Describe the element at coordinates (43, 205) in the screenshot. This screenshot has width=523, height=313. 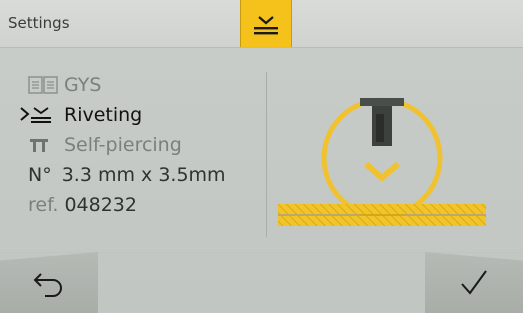
I see `reference-prefix: ref.` at that location.